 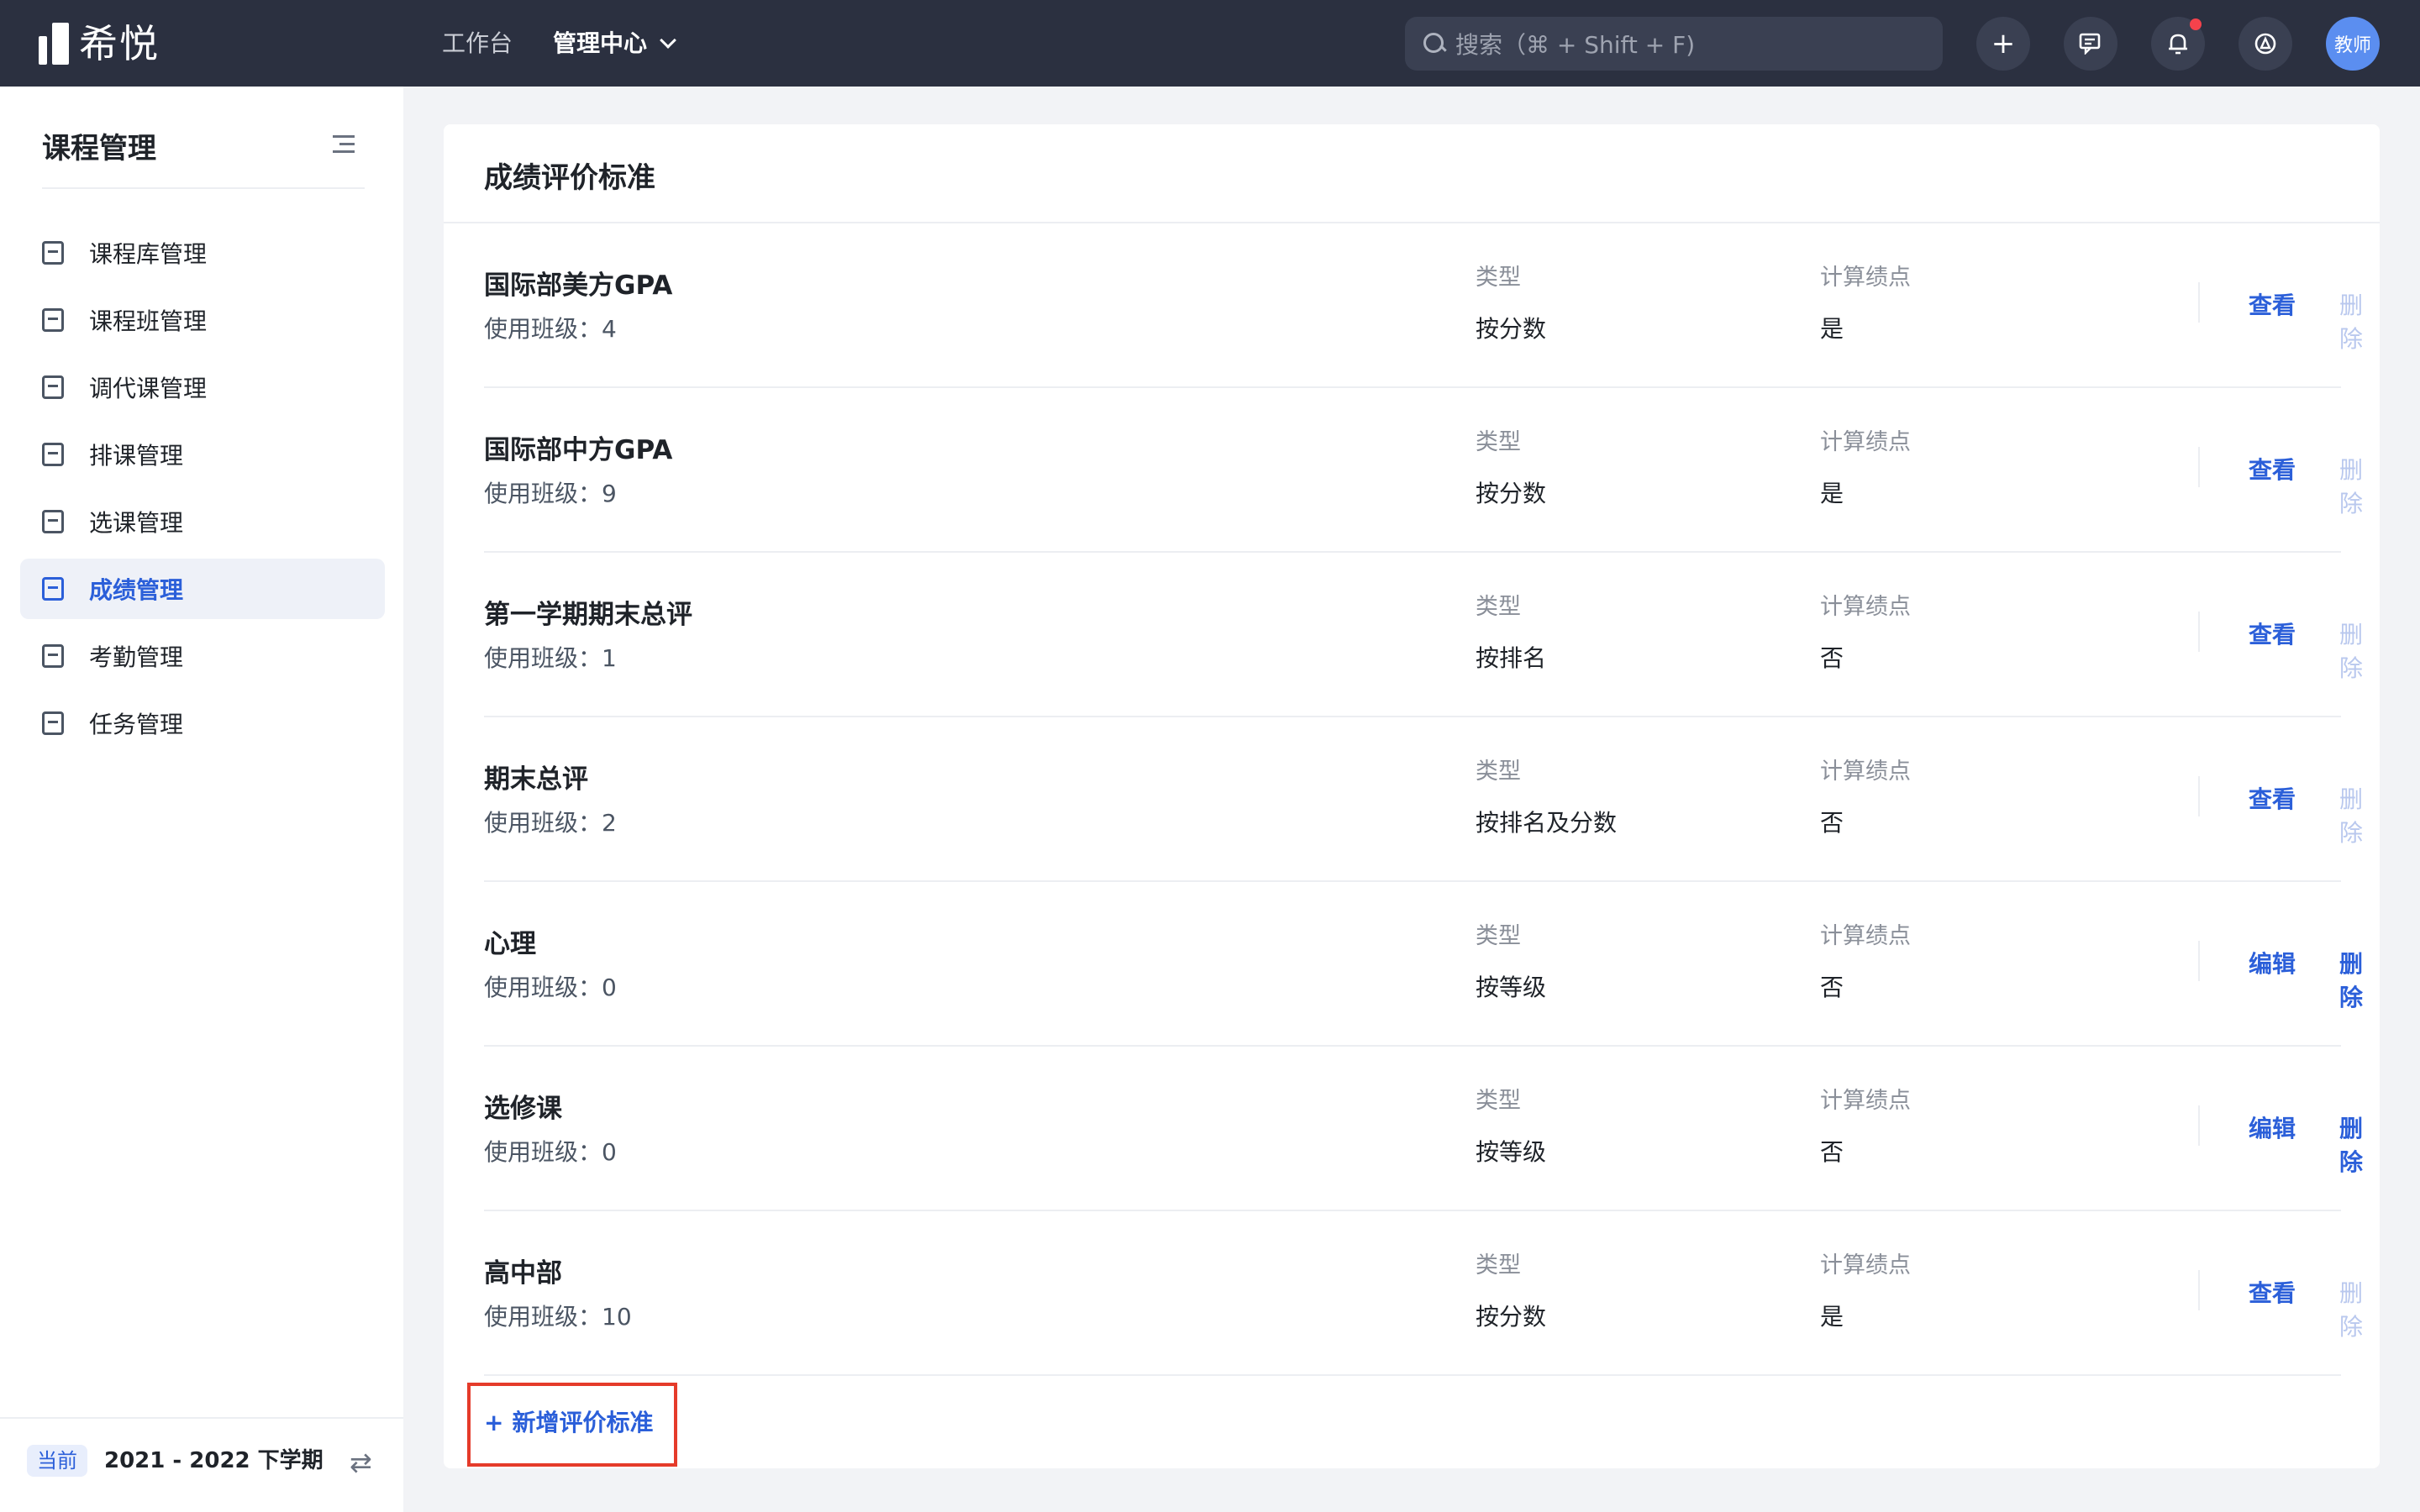 I want to click on search-placeholder: 搜索（⌘ + Shift + F), so click(x=1575, y=45).